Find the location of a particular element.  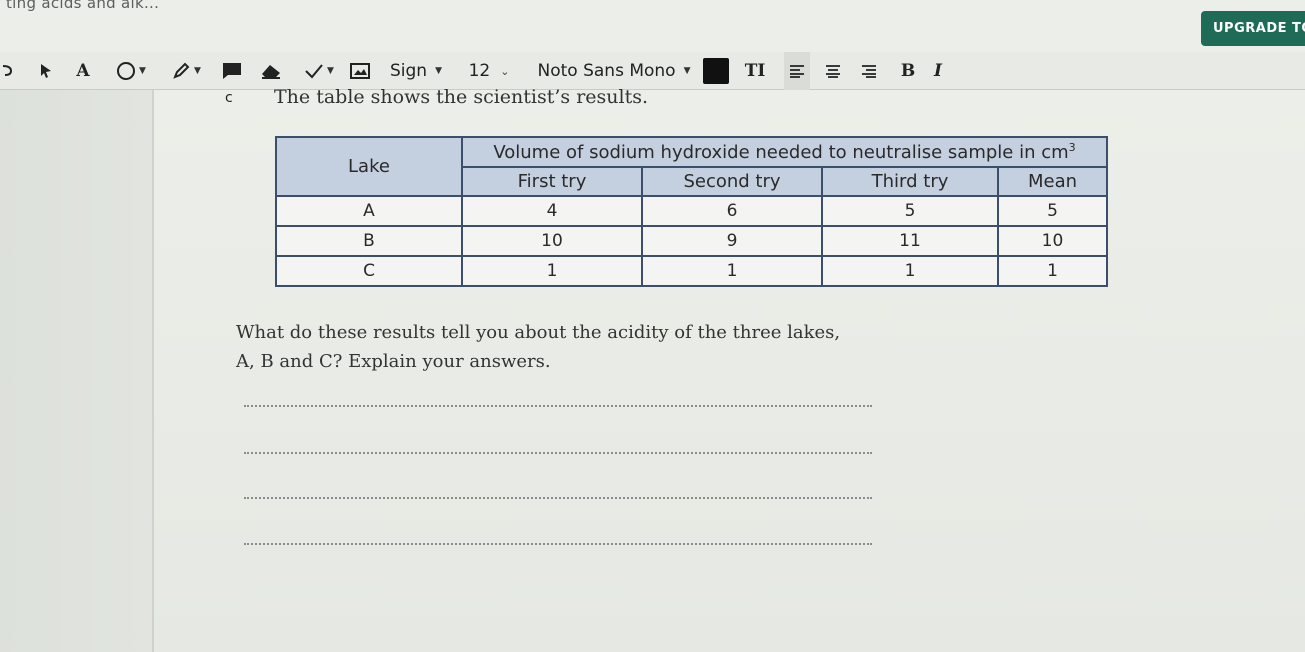

question-intro: The table shows the scientist’s results. is located at coordinates (461, 97).